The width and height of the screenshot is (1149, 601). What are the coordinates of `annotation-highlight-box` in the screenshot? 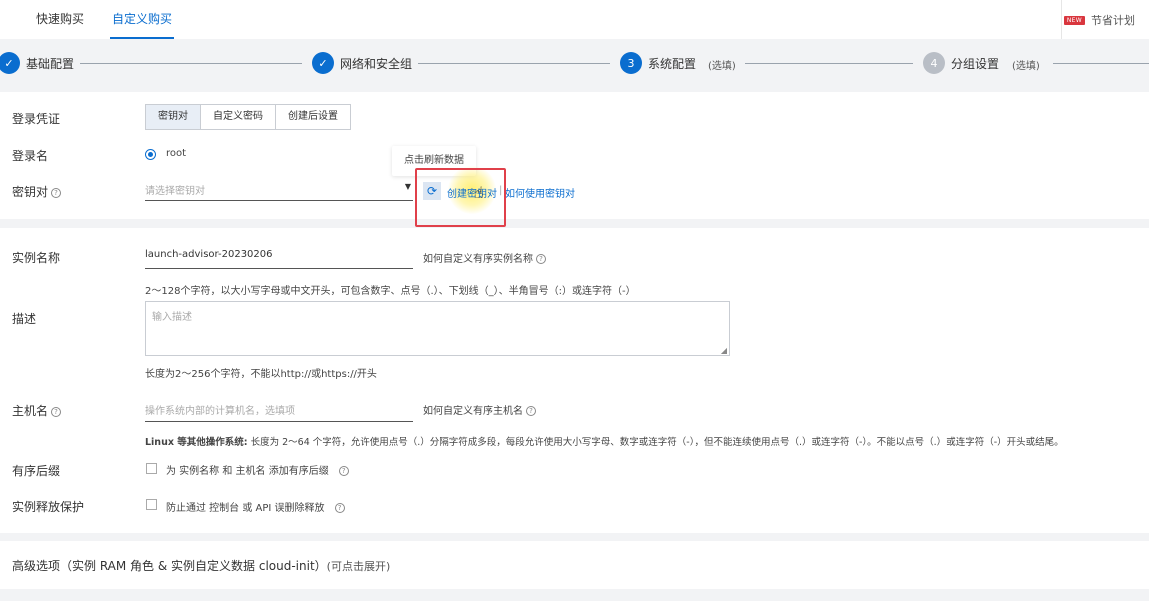 It's located at (460, 197).